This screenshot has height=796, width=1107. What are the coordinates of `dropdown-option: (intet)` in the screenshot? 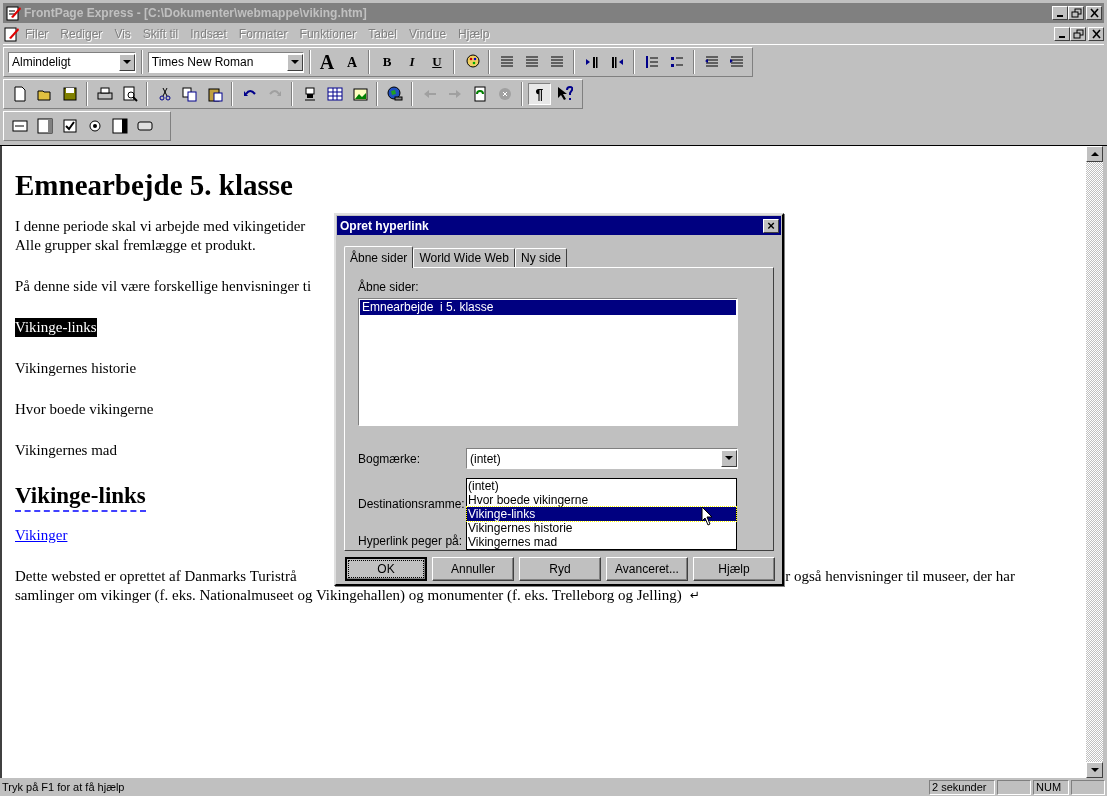 It's located at (601, 486).